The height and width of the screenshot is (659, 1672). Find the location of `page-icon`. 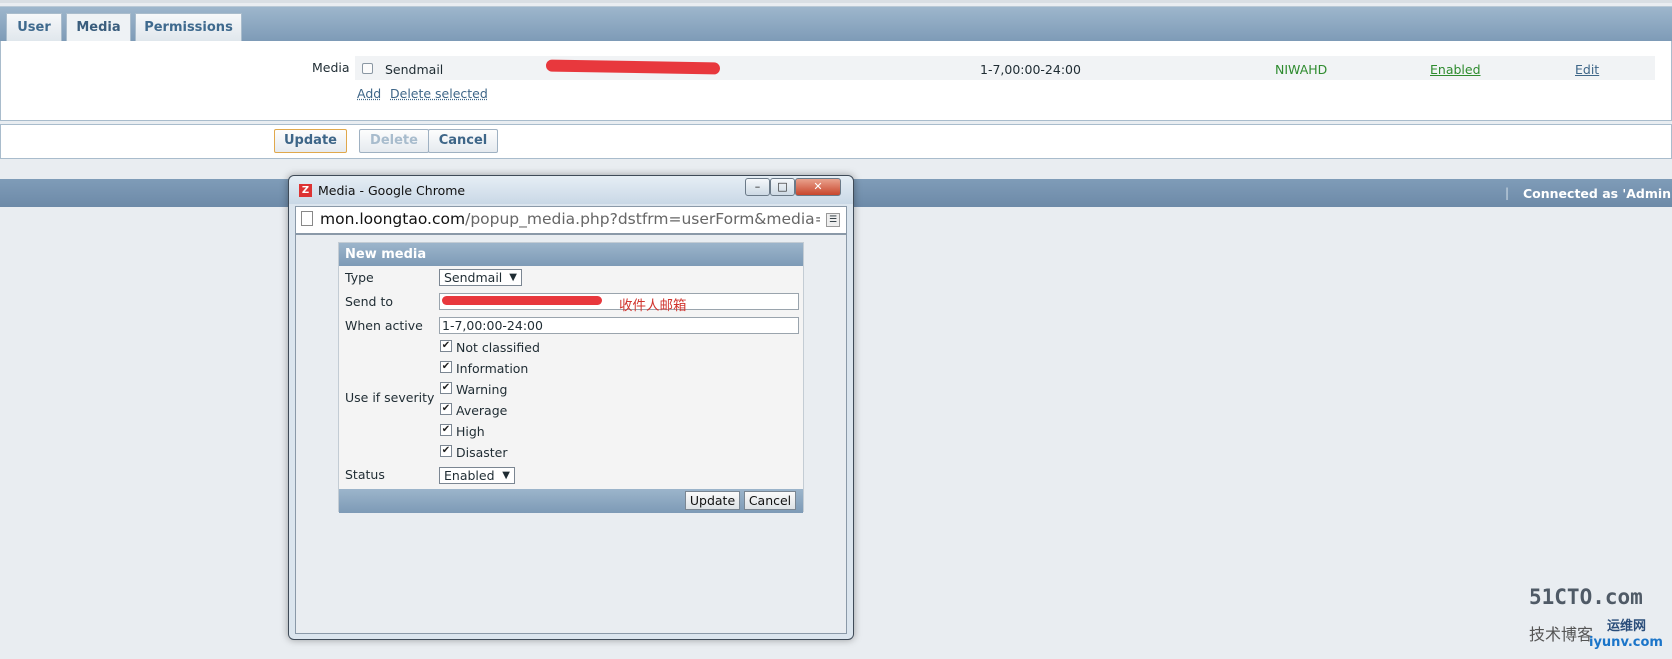

page-icon is located at coordinates (307, 218).